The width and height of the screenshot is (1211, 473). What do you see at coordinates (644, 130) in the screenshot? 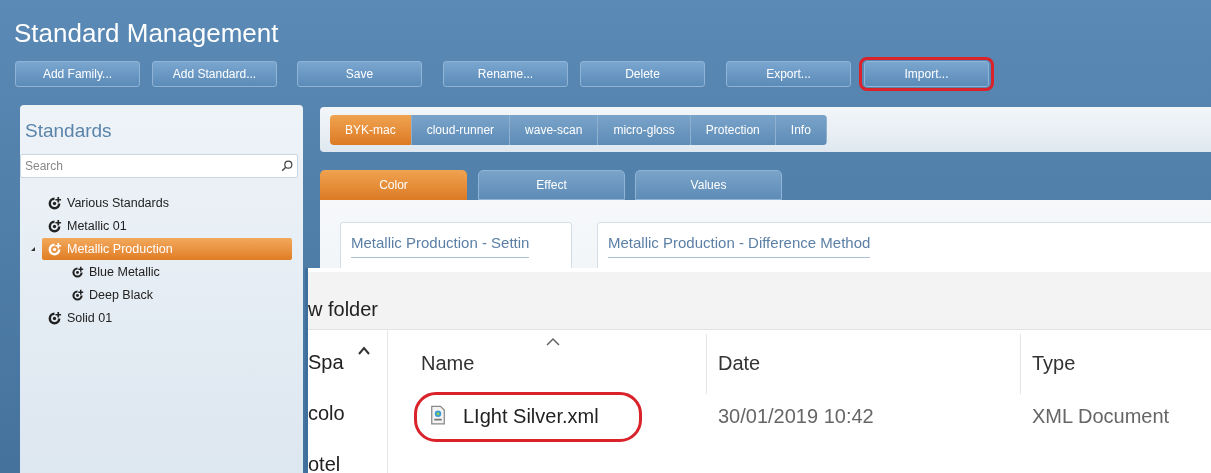
I see `device-tab: micro-gloss` at bounding box center [644, 130].